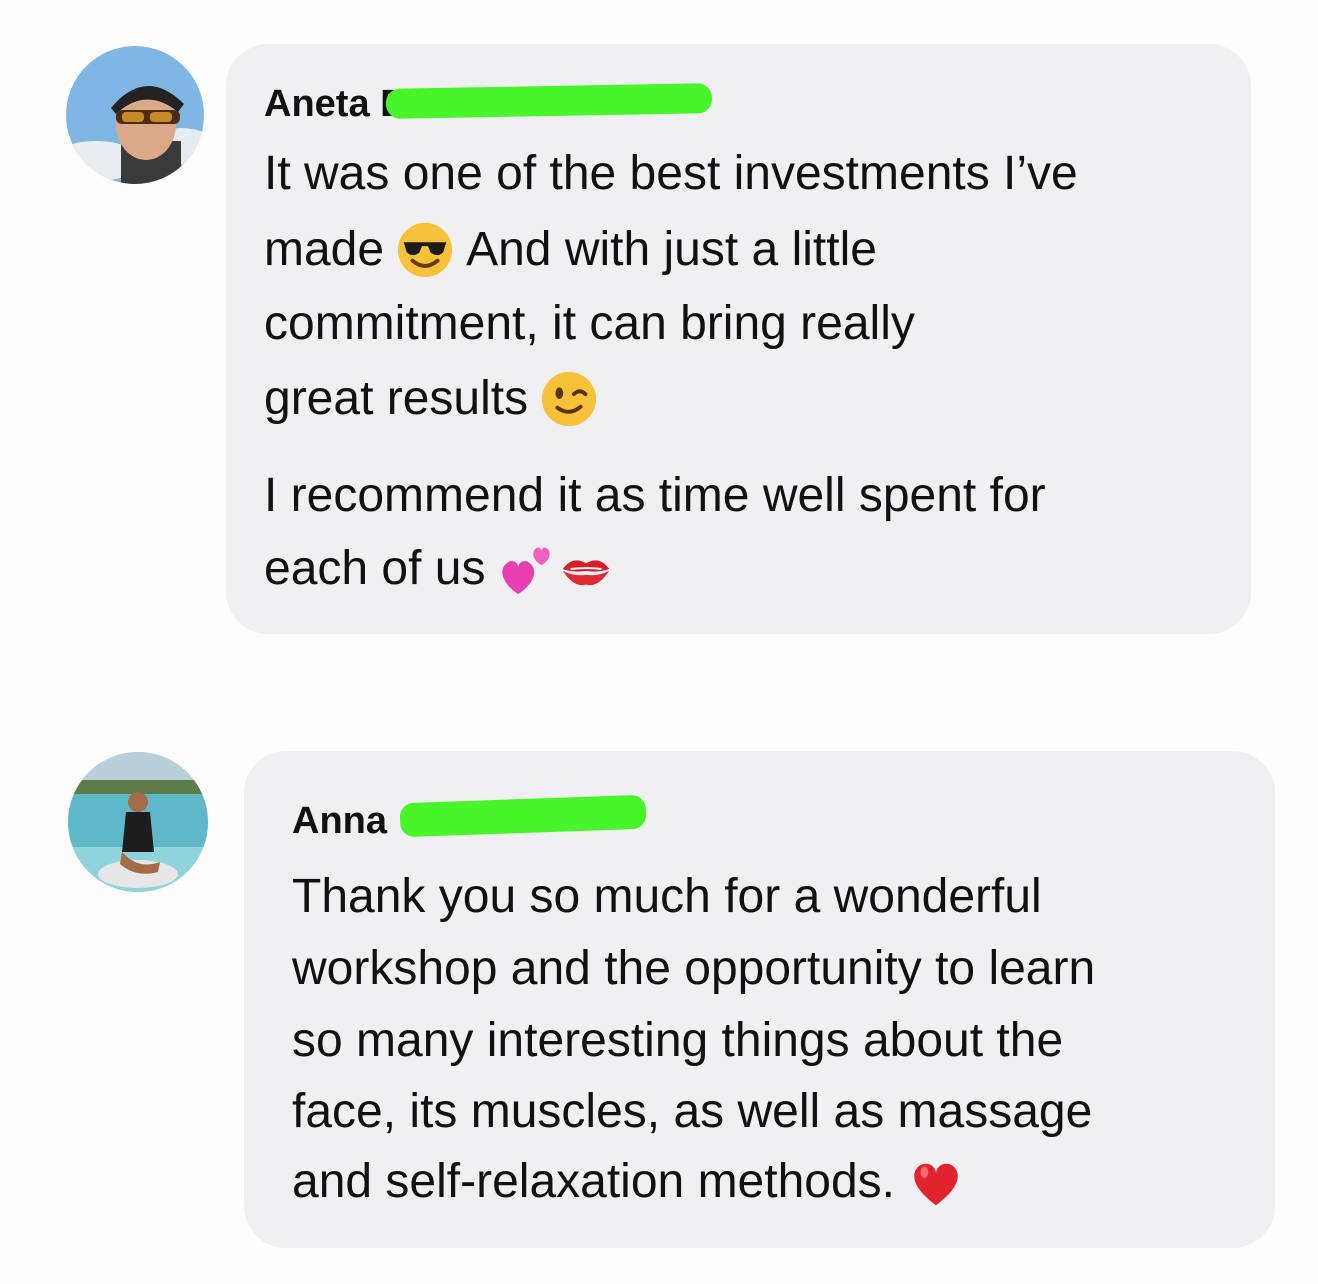 This screenshot has height=1284, width=1318. I want to click on smiling-face-with-sunglasses-icon, so click(425, 250).